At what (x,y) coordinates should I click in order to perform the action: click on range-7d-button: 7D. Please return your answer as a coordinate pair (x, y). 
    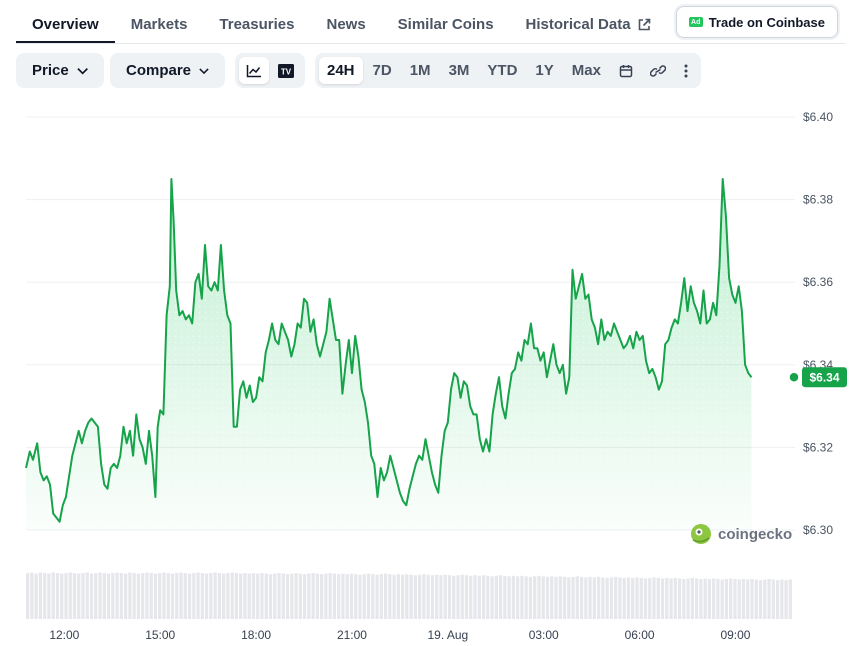
    Looking at the image, I should click on (382, 70).